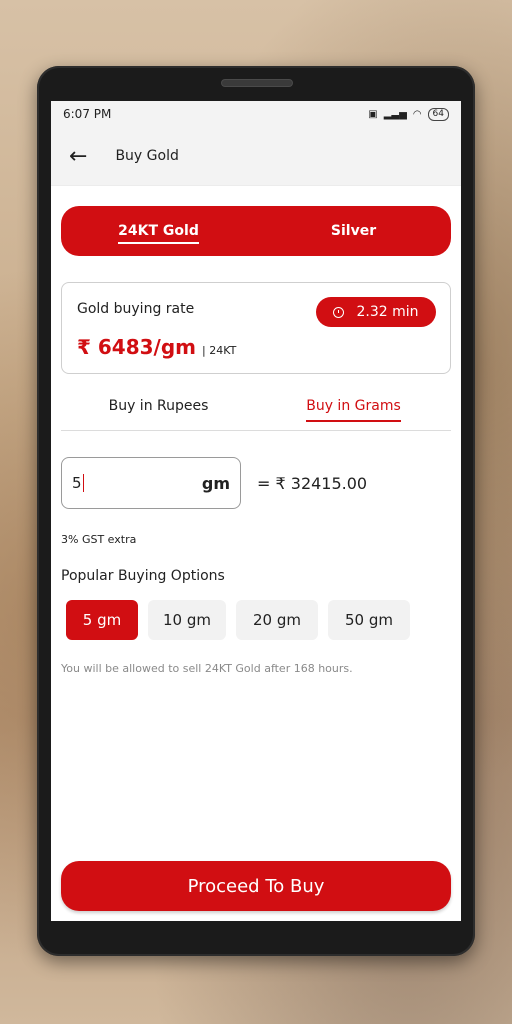 The height and width of the screenshot is (1024, 512). Describe the element at coordinates (137, 347) in the screenshot. I see `rate-value: ₹ 6483/gm` at that location.